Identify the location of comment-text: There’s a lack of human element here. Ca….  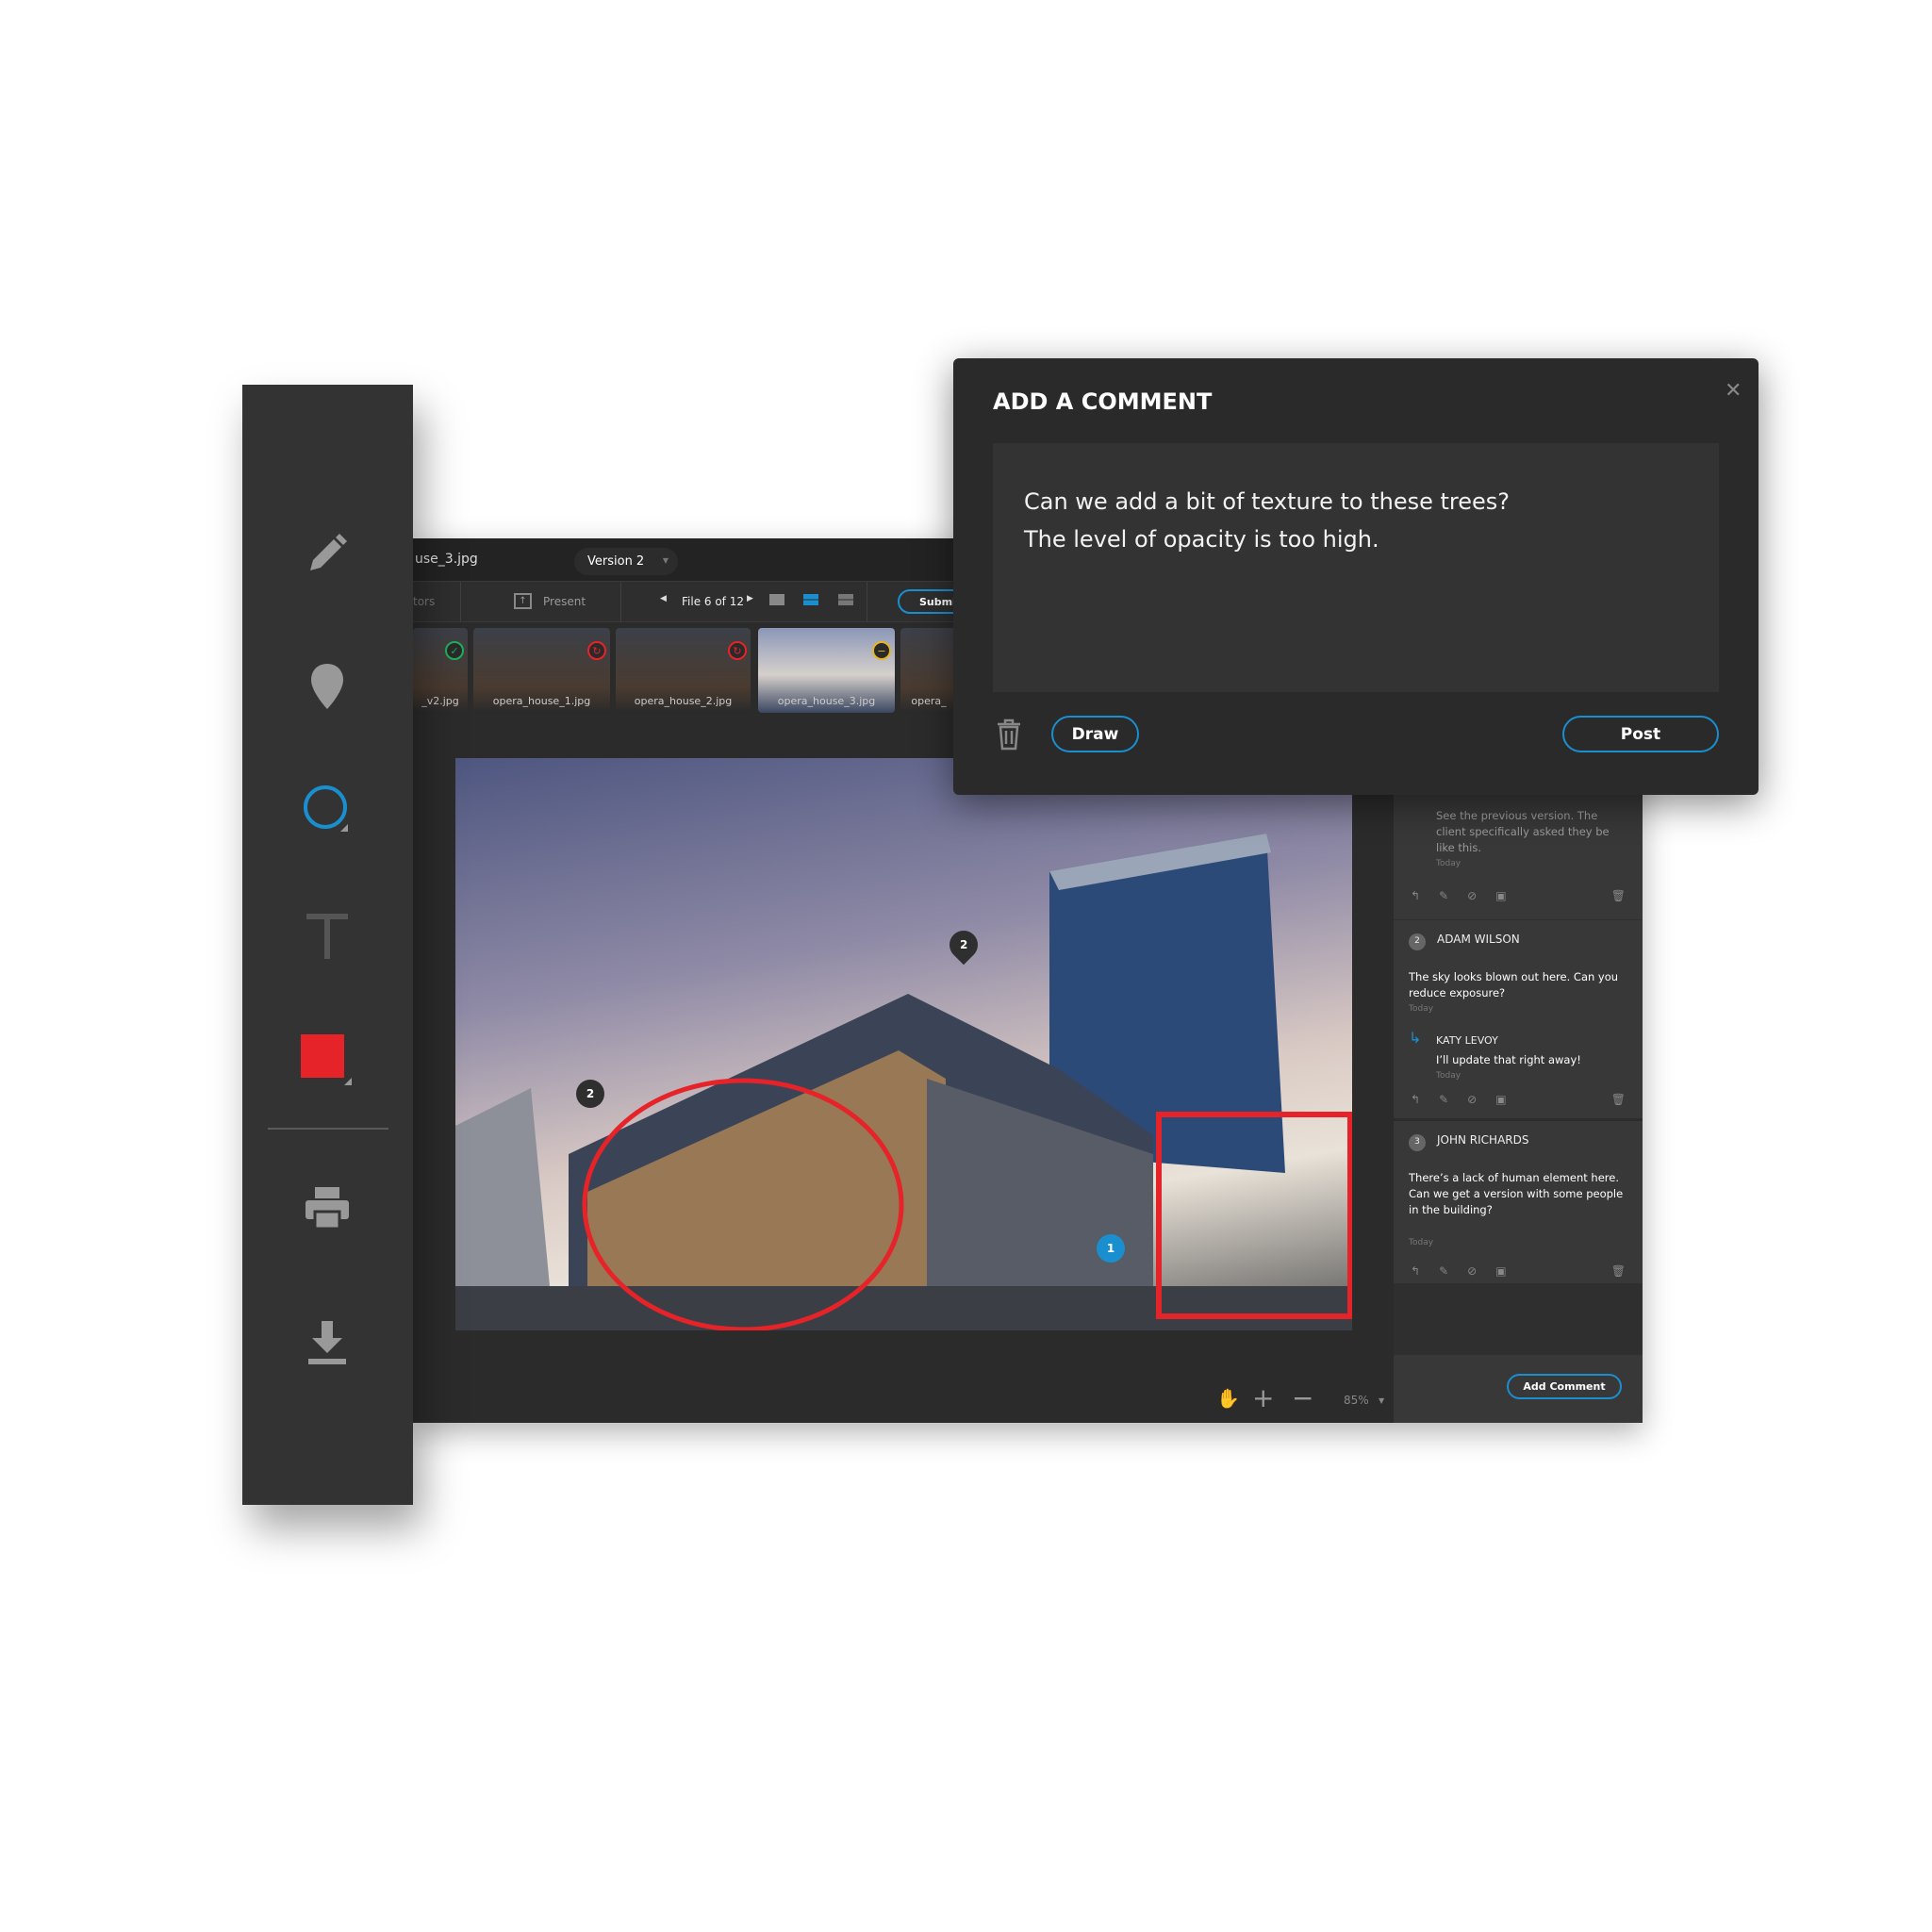
(1516, 1193).